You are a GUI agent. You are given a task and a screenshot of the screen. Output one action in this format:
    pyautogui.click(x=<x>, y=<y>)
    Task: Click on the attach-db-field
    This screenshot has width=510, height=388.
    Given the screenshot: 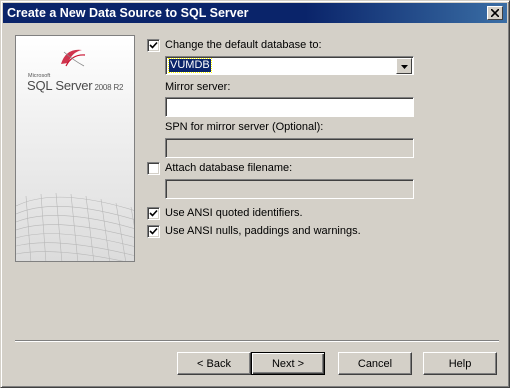 What is the action you would take?
    pyautogui.click(x=289, y=189)
    